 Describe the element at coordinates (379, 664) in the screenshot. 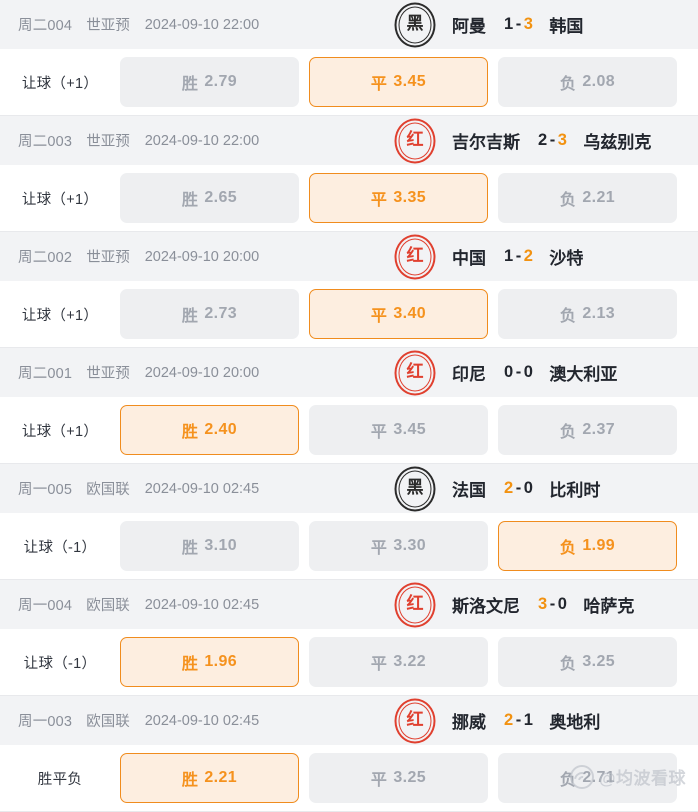

I see `odds-label: 平` at that location.